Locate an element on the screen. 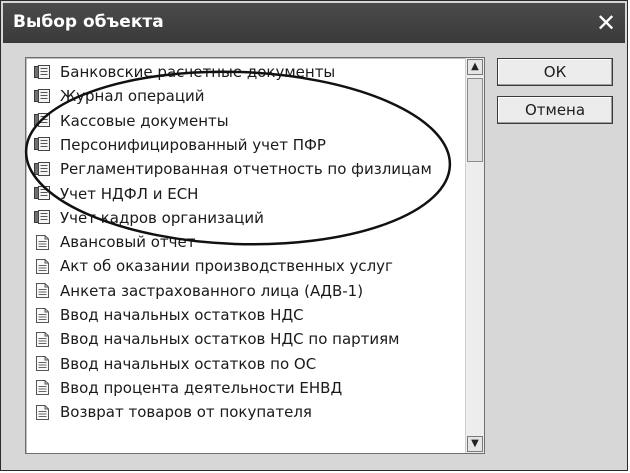 Image resolution: width=630 pixels, height=473 pixels. list-item: Персонифицированный учет ПФР is located at coordinates (180, 145).